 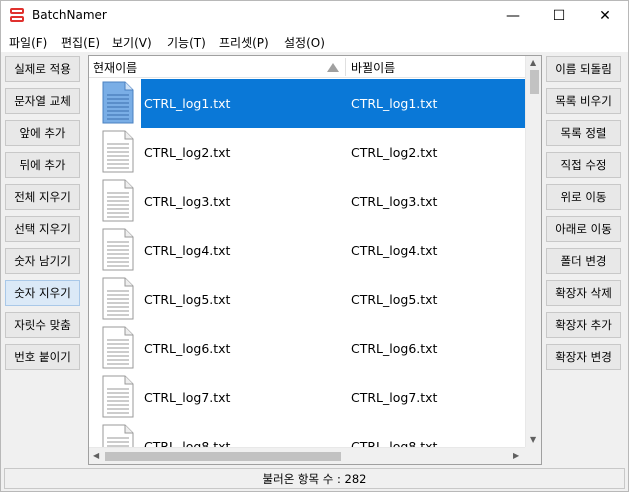 What do you see at coordinates (394, 250) in the screenshot?
I see `new-name: CTRL_log4.txt` at bounding box center [394, 250].